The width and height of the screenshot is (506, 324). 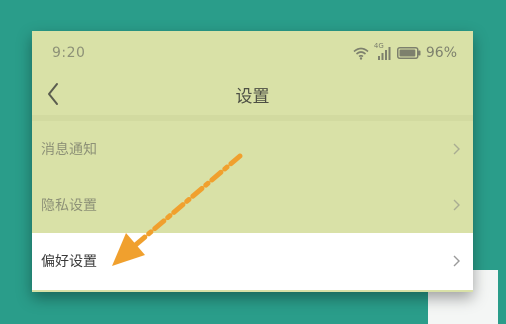 What do you see at coordinates (69, 262) in the screenshot?
I see `settings-item-label: 偏好设置` at bounding box center [69, 262].